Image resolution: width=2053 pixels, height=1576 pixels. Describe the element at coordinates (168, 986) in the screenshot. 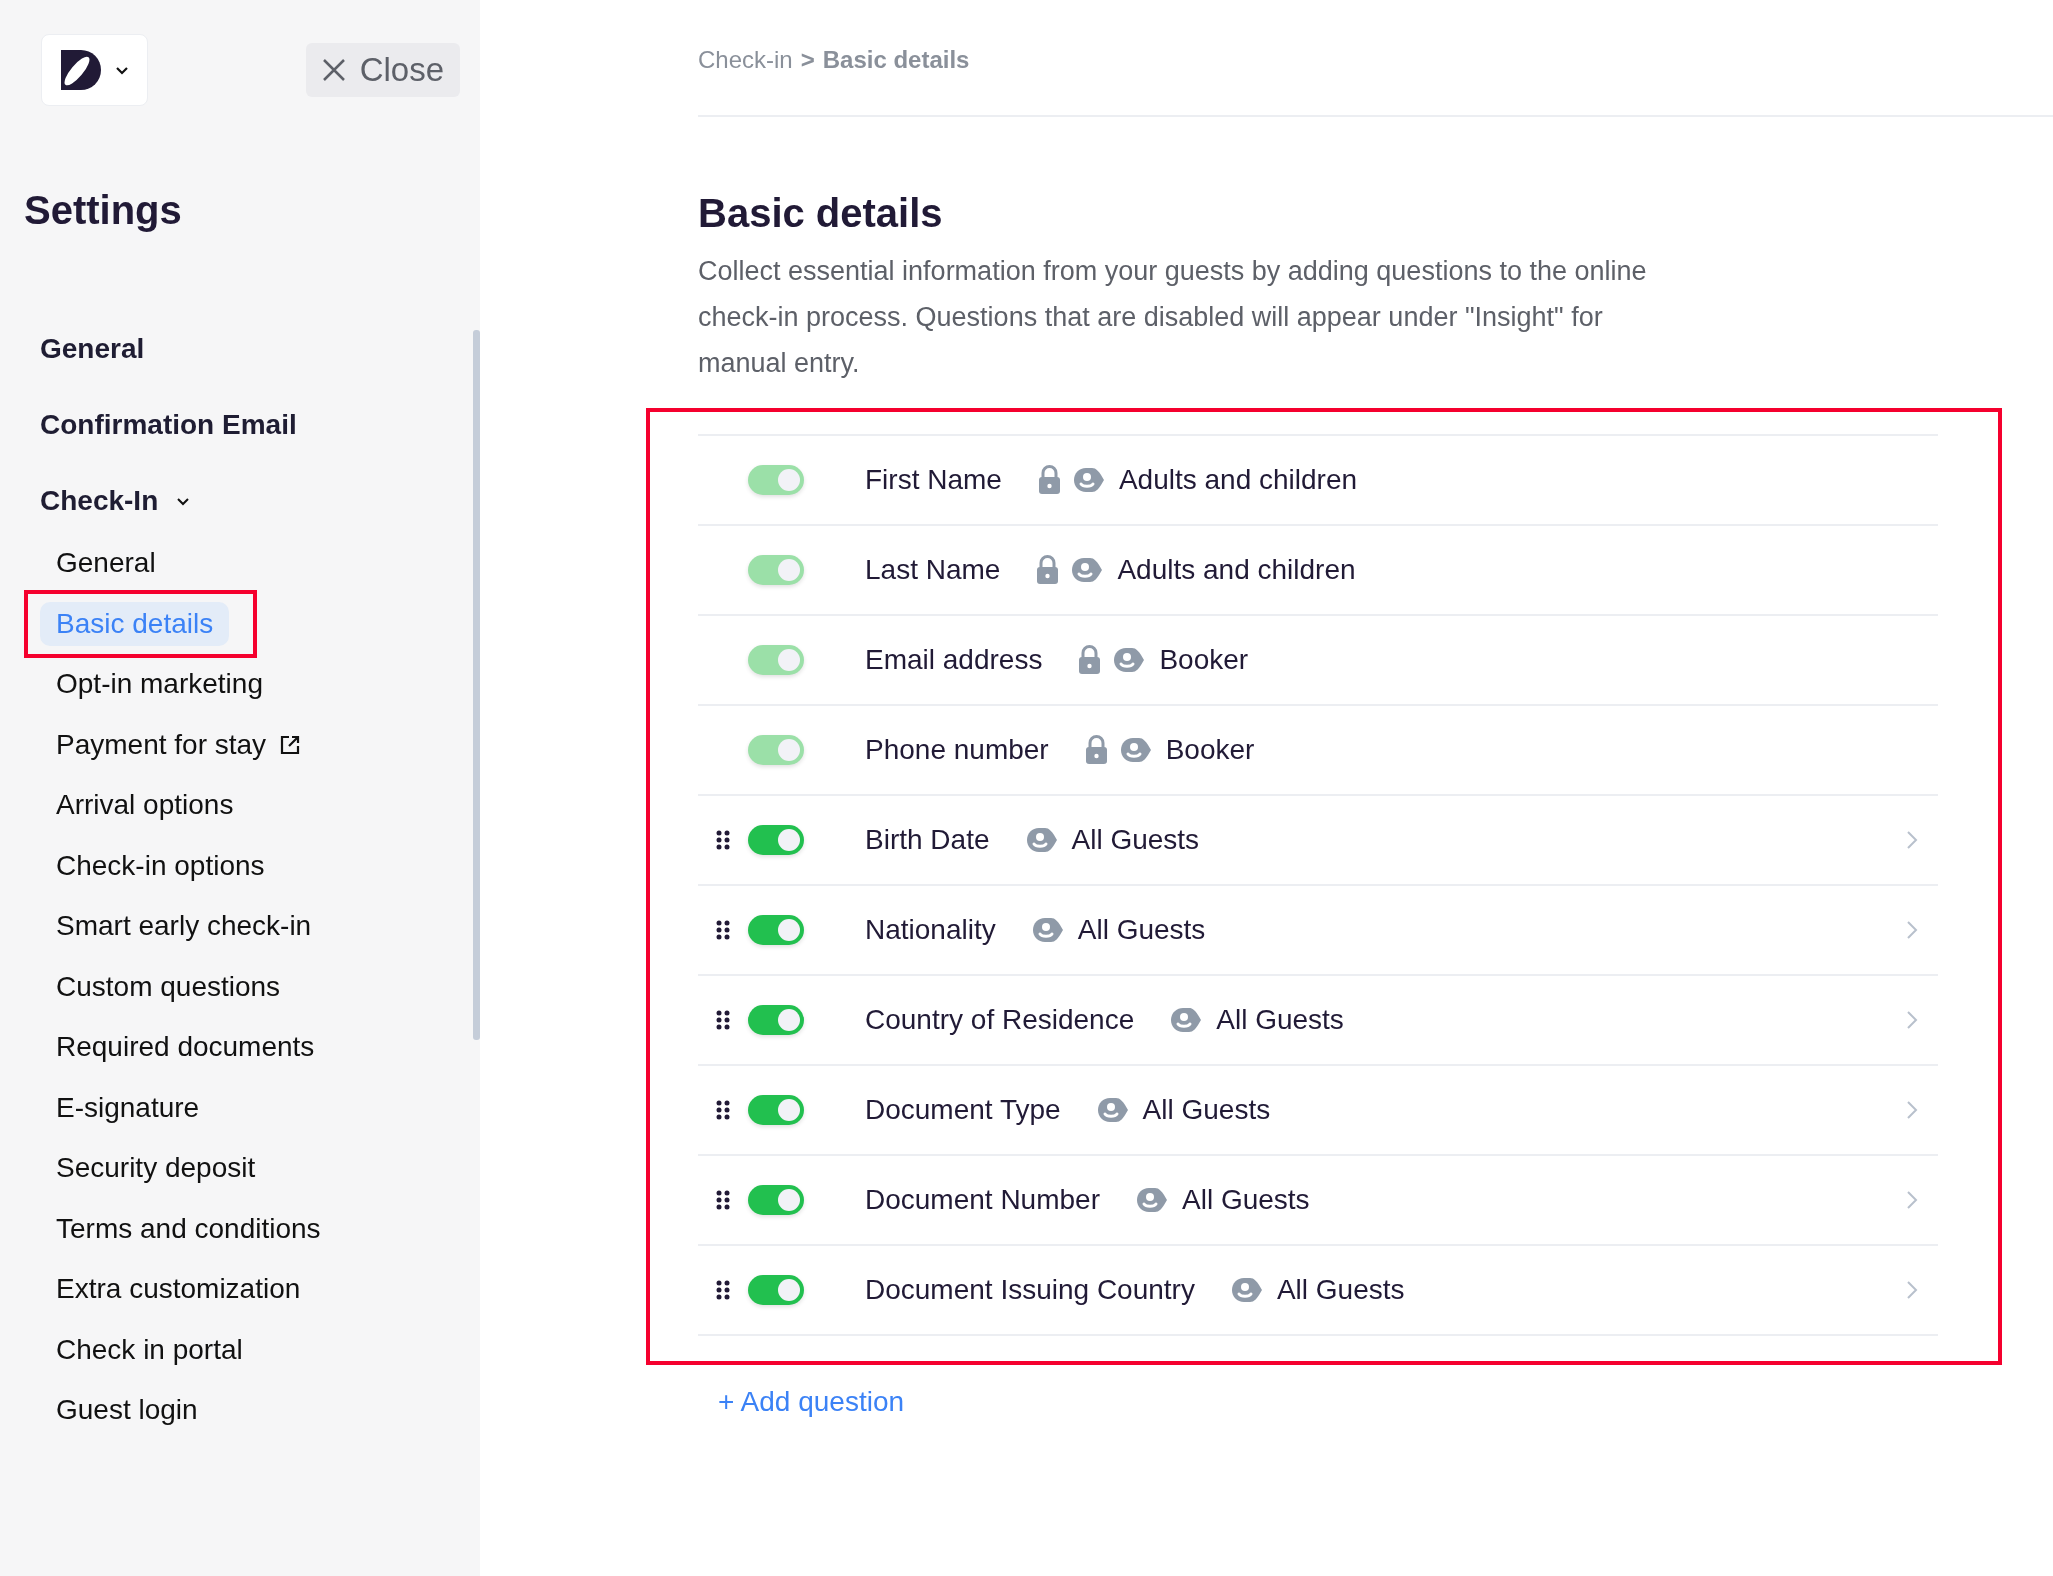

I see `sidebar-item: Custom questions` at that location.